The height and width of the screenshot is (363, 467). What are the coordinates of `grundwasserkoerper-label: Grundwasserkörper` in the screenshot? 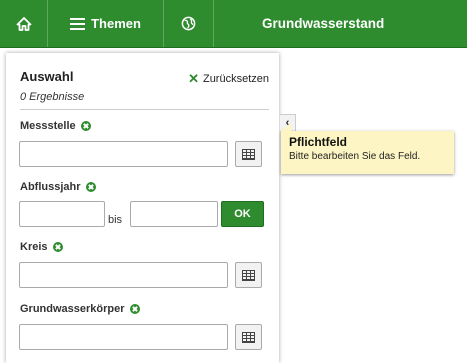 It's located at (80, 309).